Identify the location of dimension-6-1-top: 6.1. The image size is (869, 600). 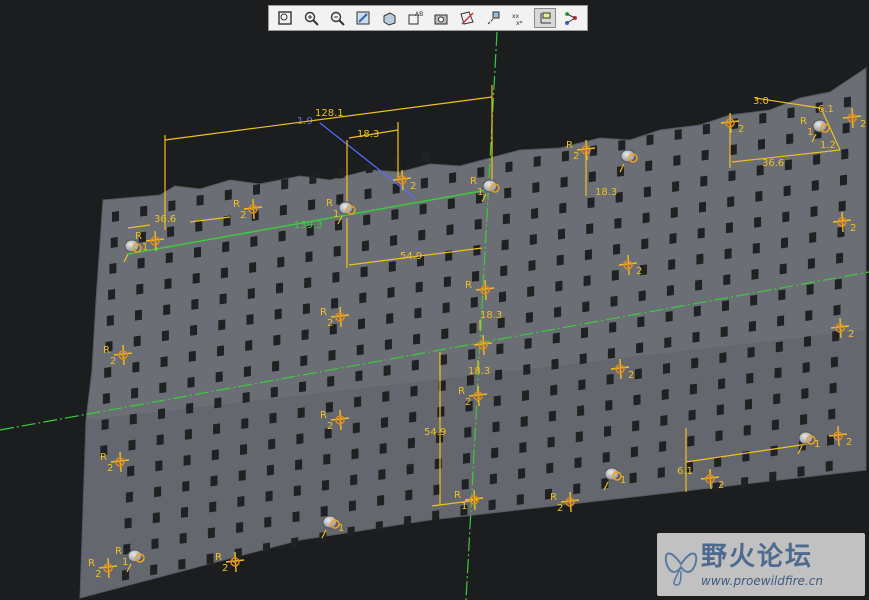
(826, 109).